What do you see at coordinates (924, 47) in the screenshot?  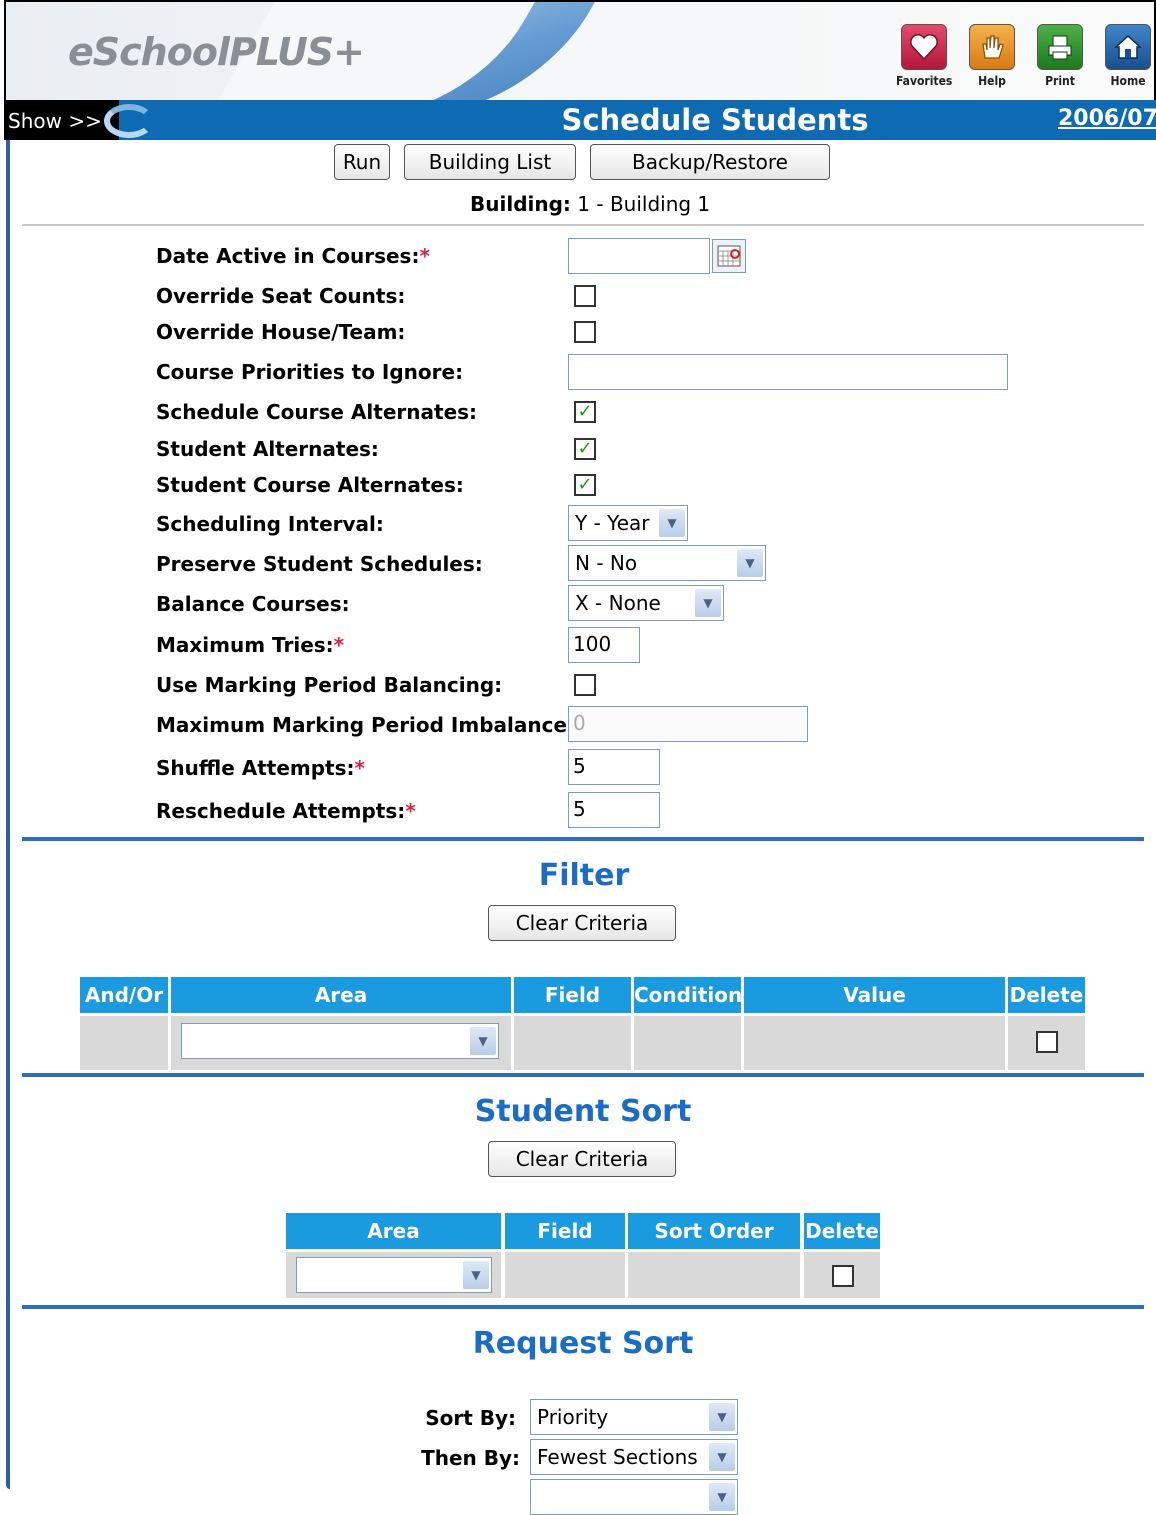 I see `heart-icon` at bounding box center [924, 47].